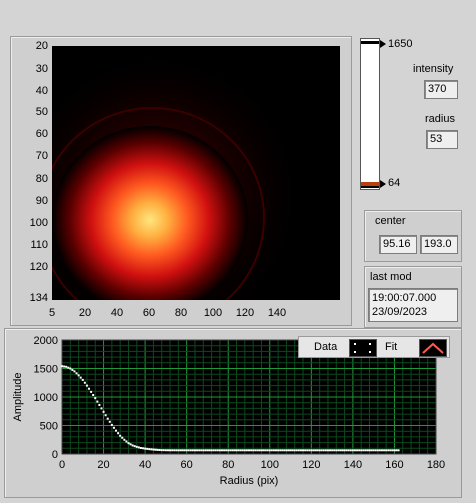  What do you see at coordinates (390, 221) in the screenshot?
I see `center-label: center` at bounding box center [390, 221].